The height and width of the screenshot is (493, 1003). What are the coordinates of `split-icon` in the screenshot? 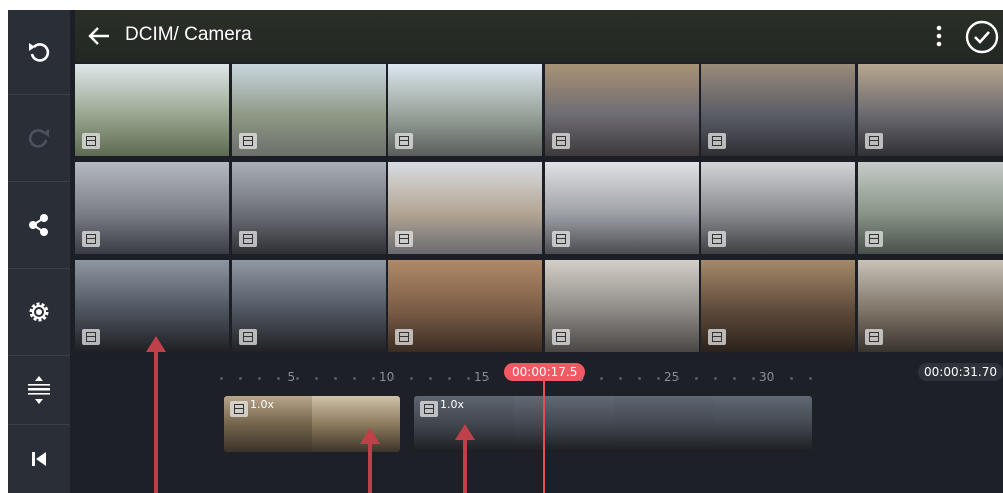 It's located at (39, 390).